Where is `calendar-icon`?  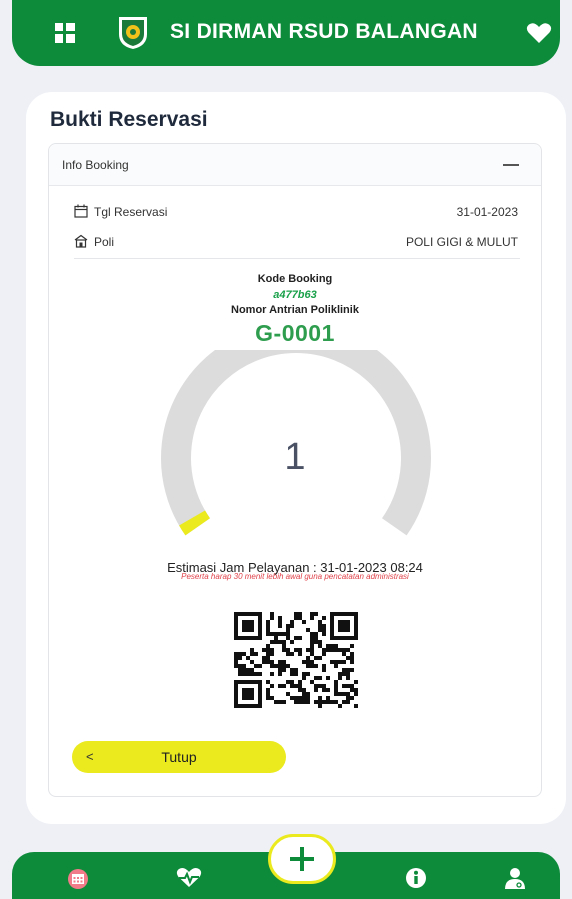
calendar-icon is located at coordinates (81, 211).